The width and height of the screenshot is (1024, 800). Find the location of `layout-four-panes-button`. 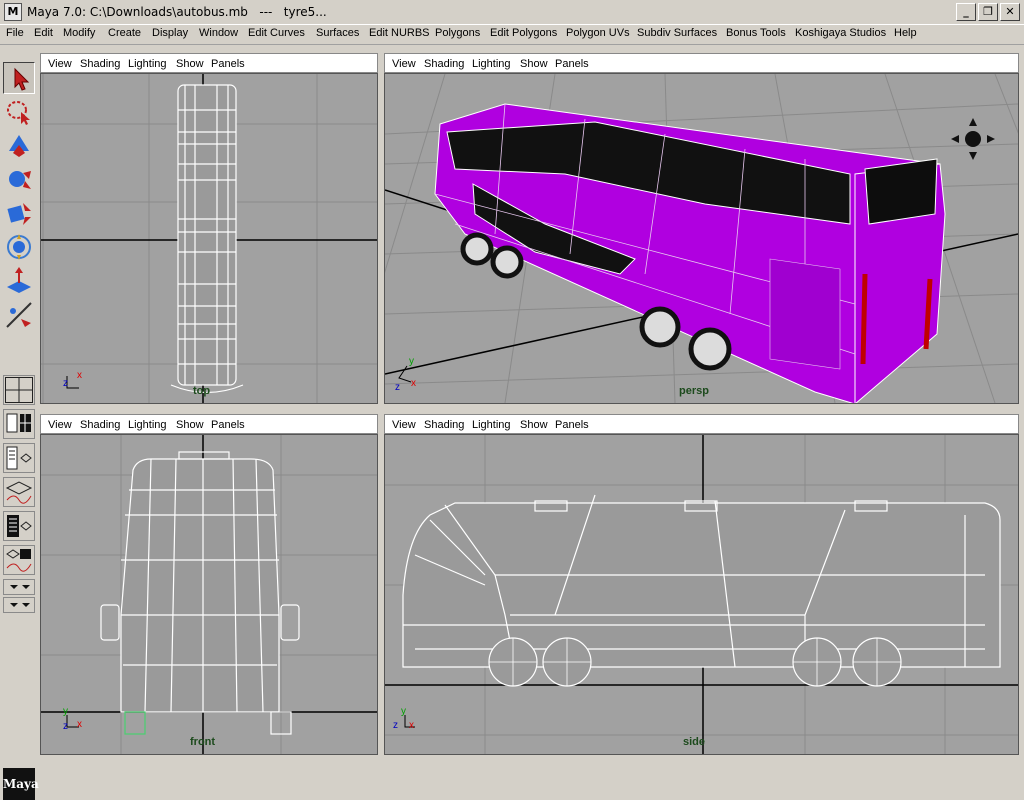

layout-four-panes-button is located at coordinates (19, 390).